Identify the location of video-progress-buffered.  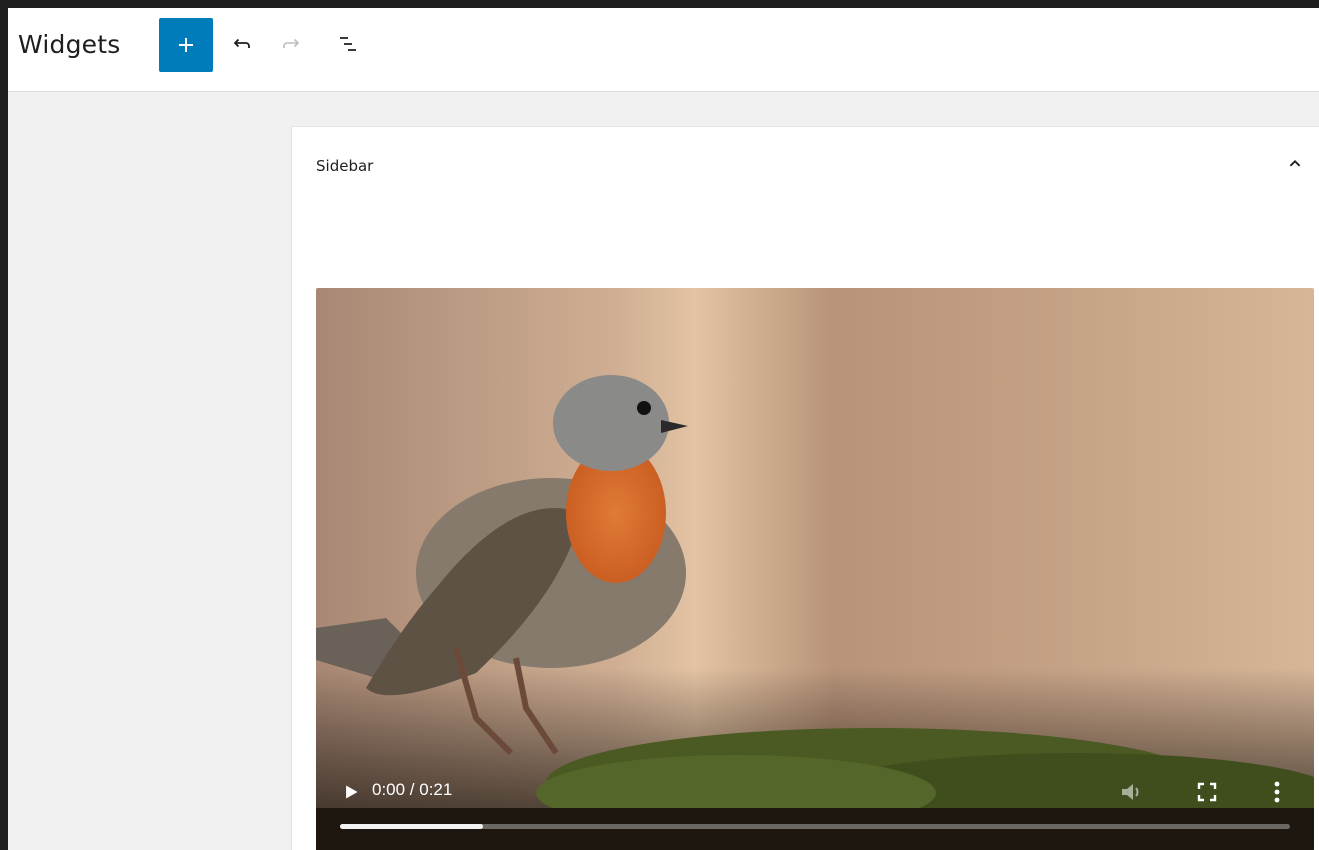
(411, 826).